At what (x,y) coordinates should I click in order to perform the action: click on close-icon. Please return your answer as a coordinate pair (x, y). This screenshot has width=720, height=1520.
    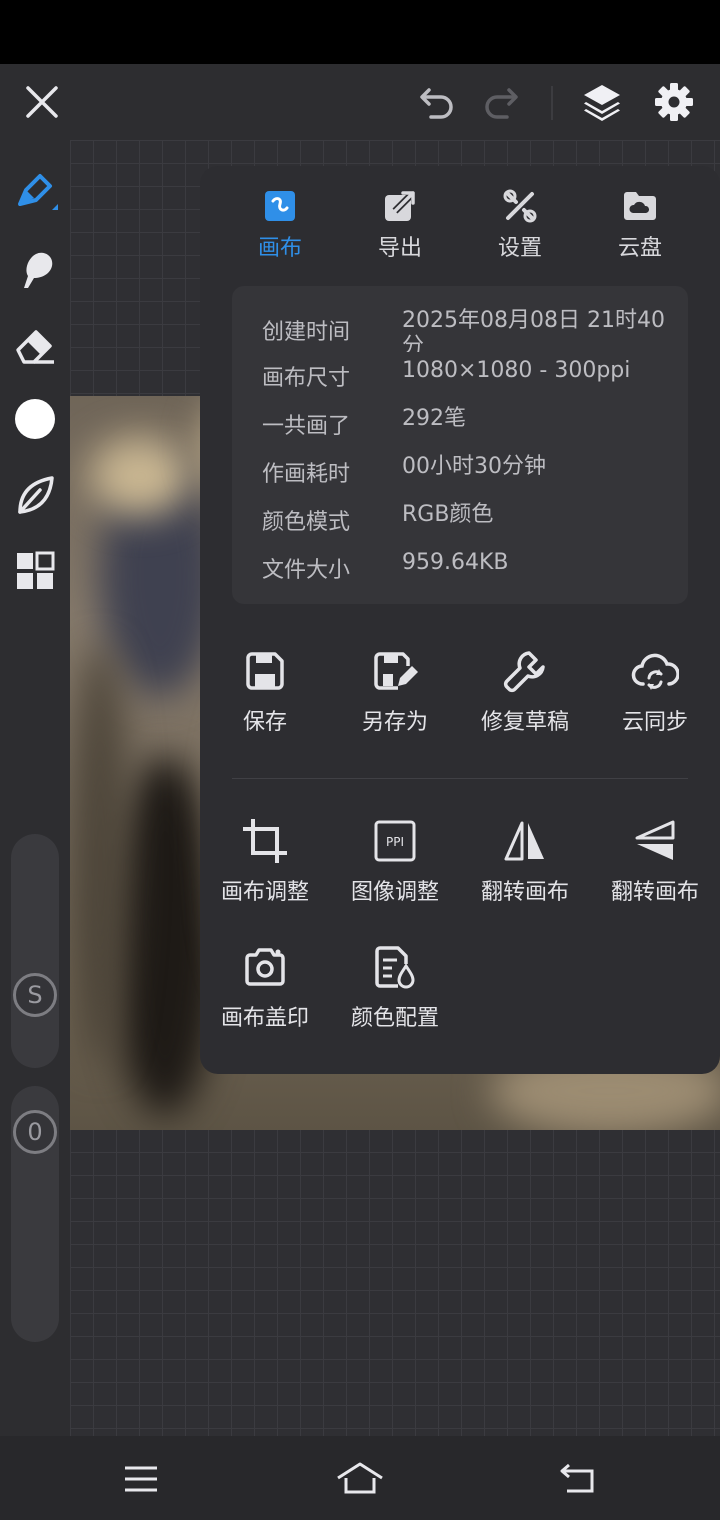
    Looking at the image, I should click on (42, 102).